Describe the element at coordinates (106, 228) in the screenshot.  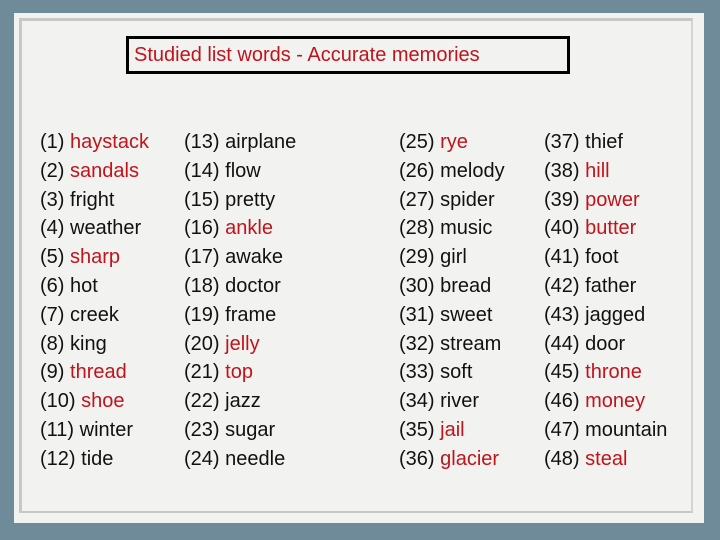
I see `word: weather` at that location.